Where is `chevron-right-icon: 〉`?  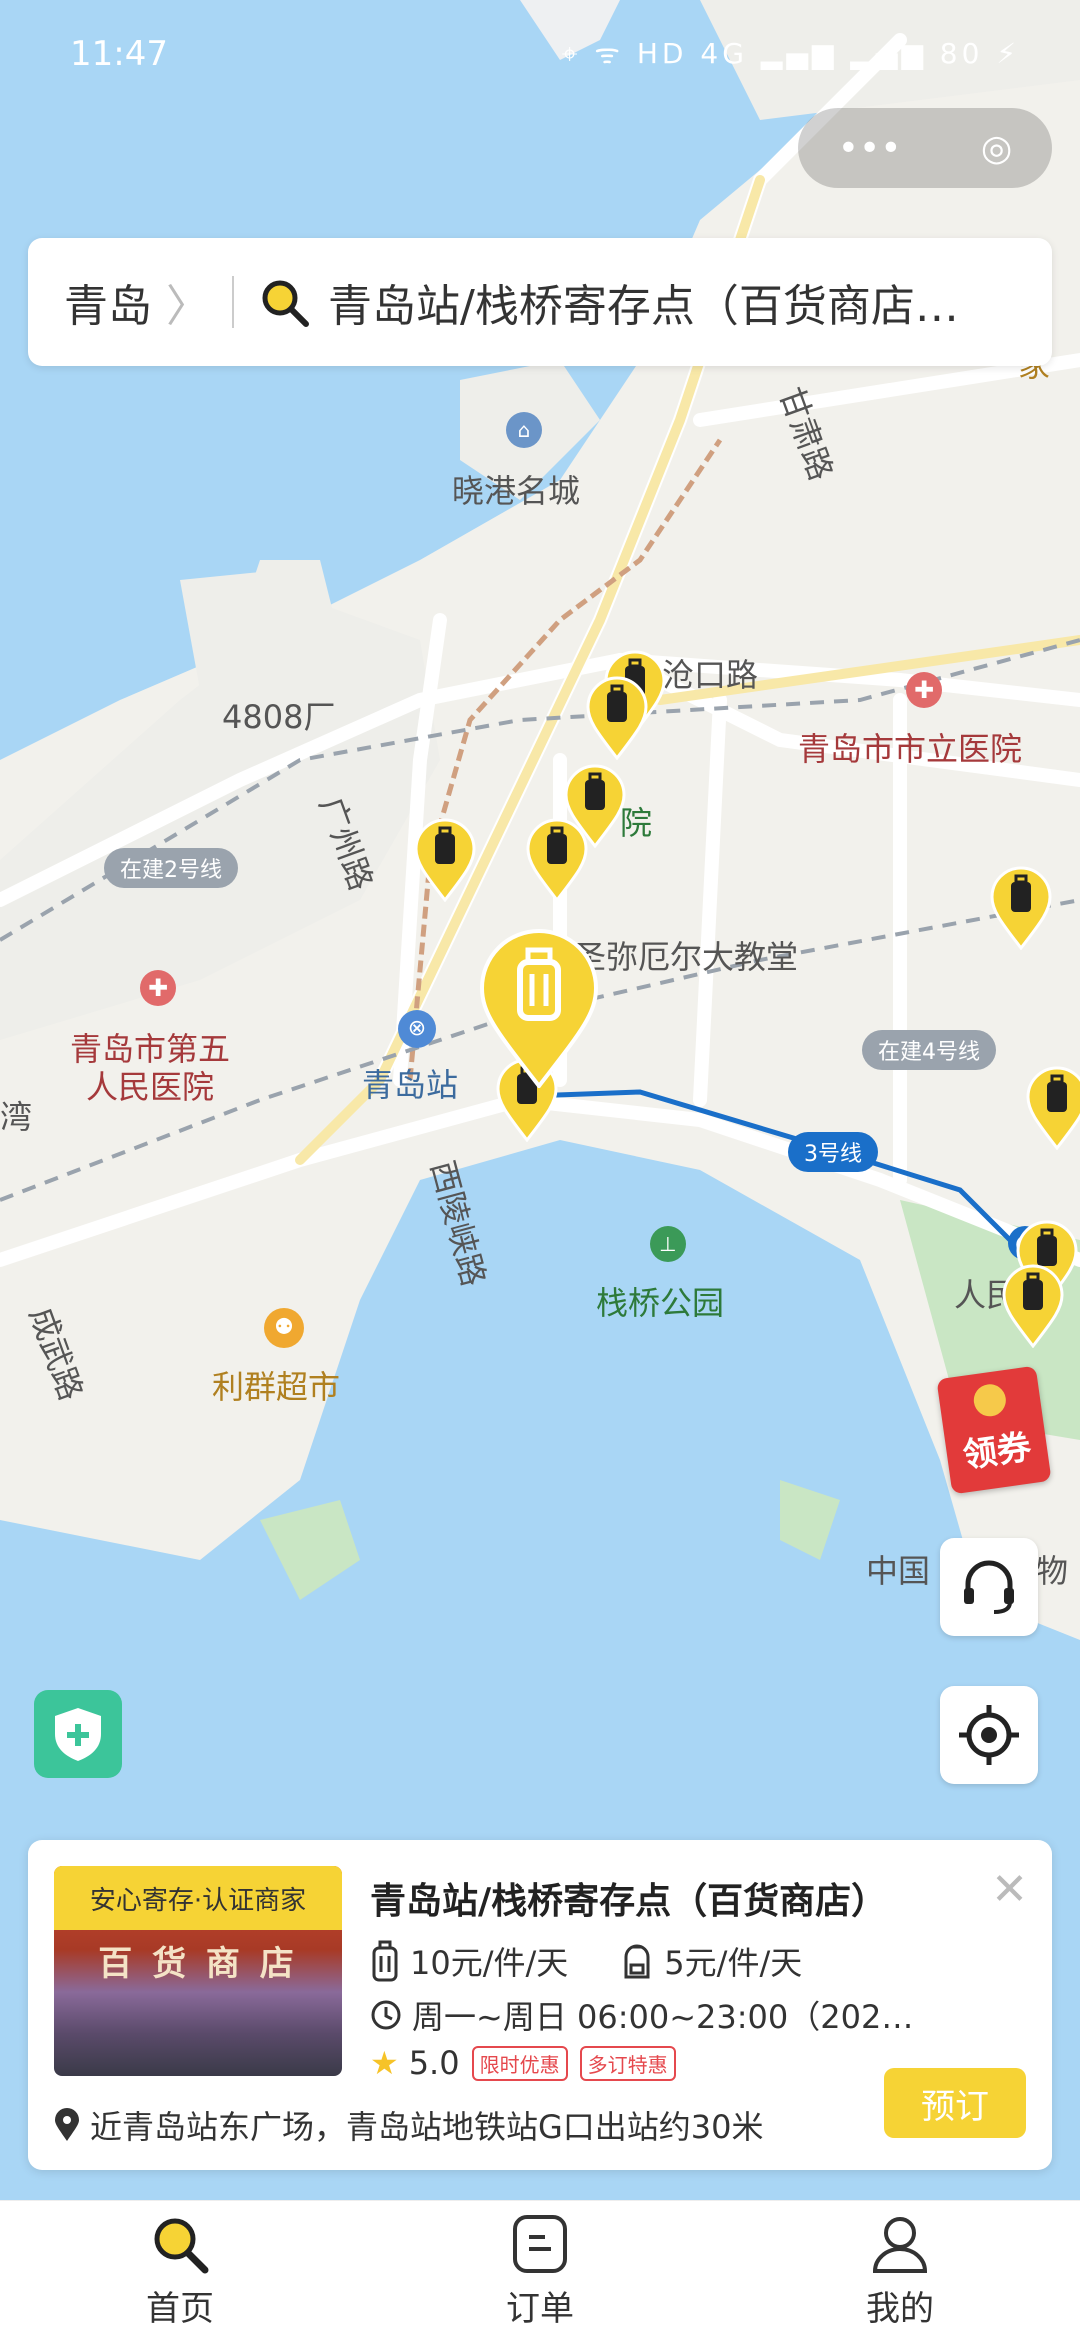
chevron-right-icon: 〉 is located at coordinates (188, 302).